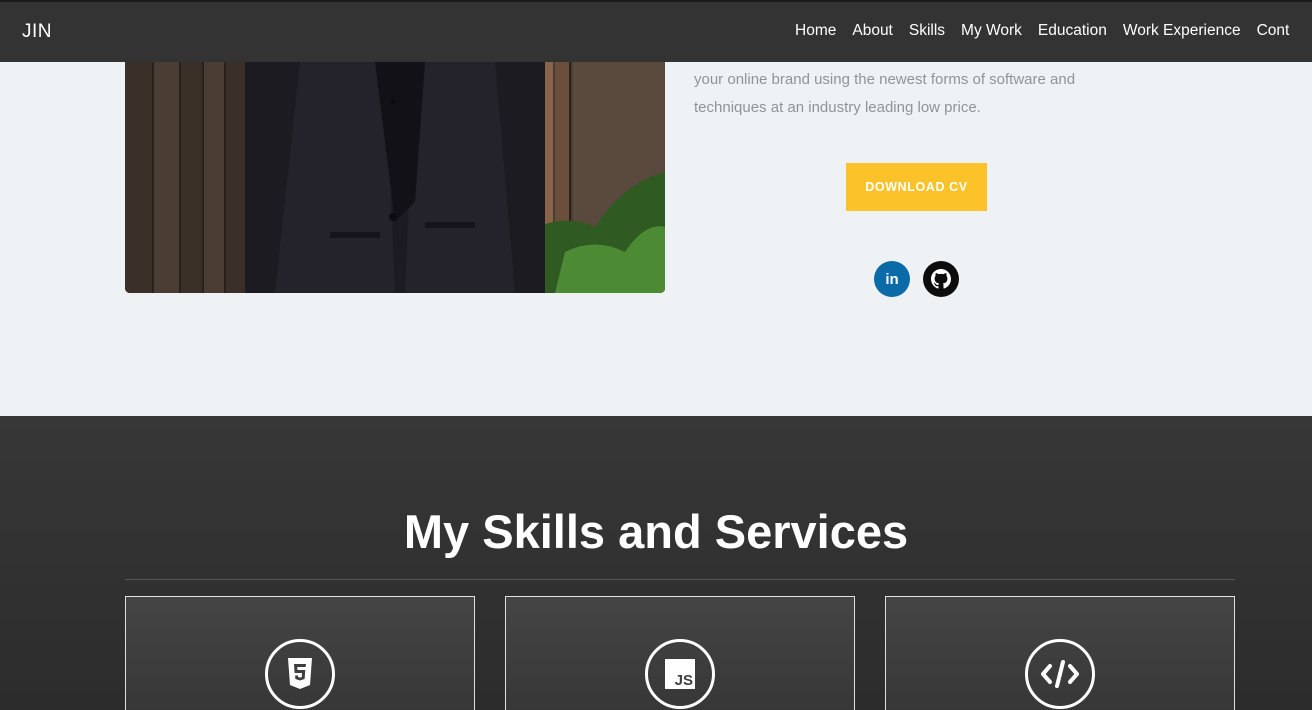  What do you see at coordinates (815, 31) in the screenshot?
I see `nav-link-home: Home` at bounding box center [815, 31].